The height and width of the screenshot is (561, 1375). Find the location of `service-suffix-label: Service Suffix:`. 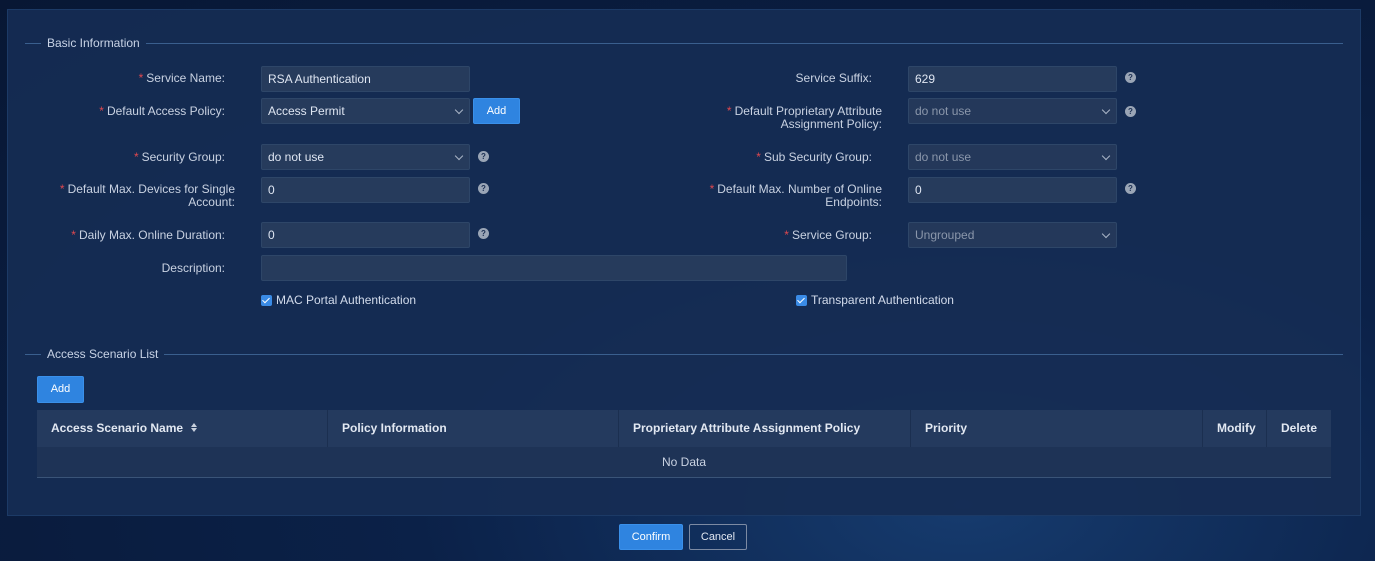

service-suffix-label: Service Suffix: is located at coordinates (790, 78).